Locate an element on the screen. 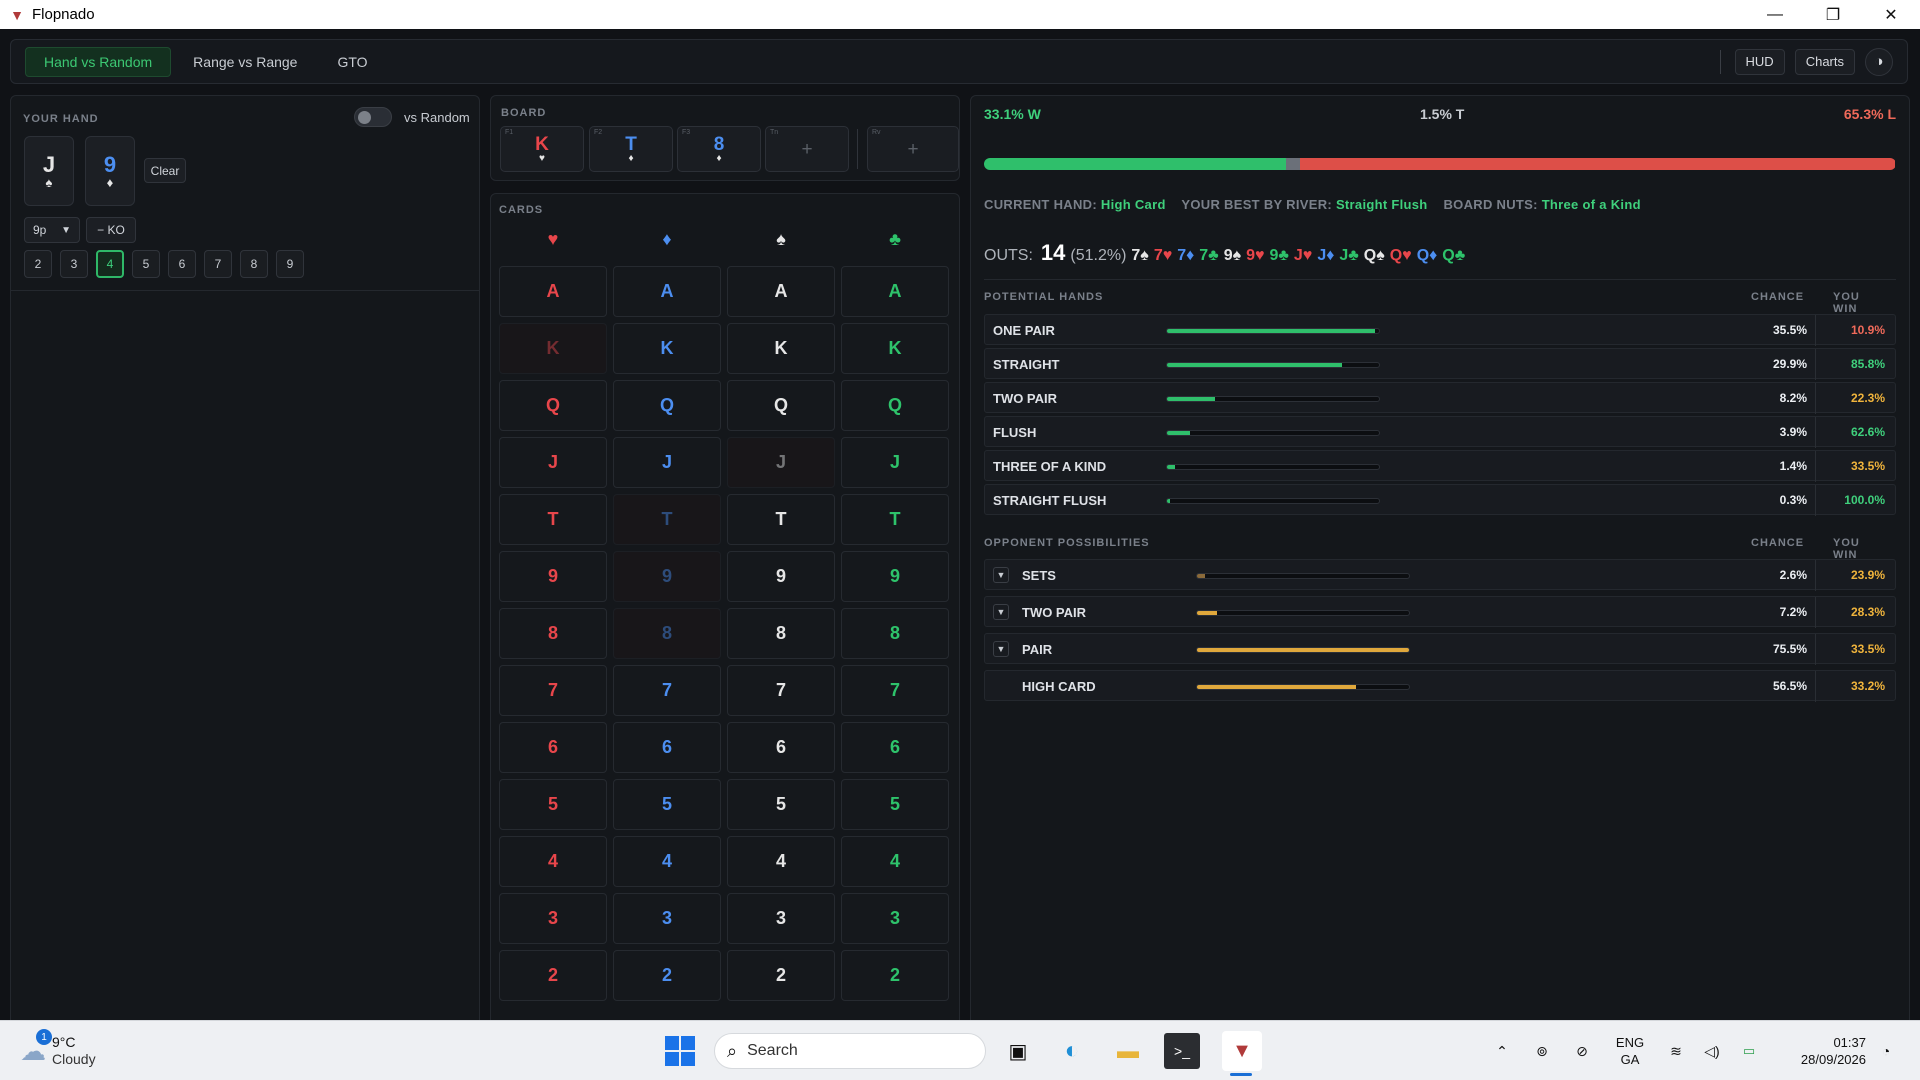 This screenshot has width=1920, height=1080. card-9-diamond: 9 is located at coordinates (667, 576).